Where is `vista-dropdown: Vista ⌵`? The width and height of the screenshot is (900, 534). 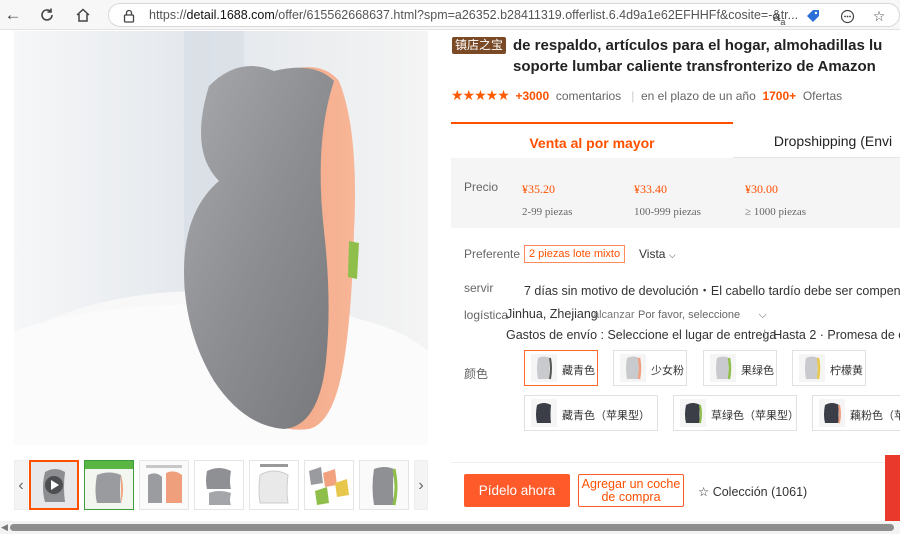
vista-dropdown: Vista ⌵ is located at coordinates (657, 254).